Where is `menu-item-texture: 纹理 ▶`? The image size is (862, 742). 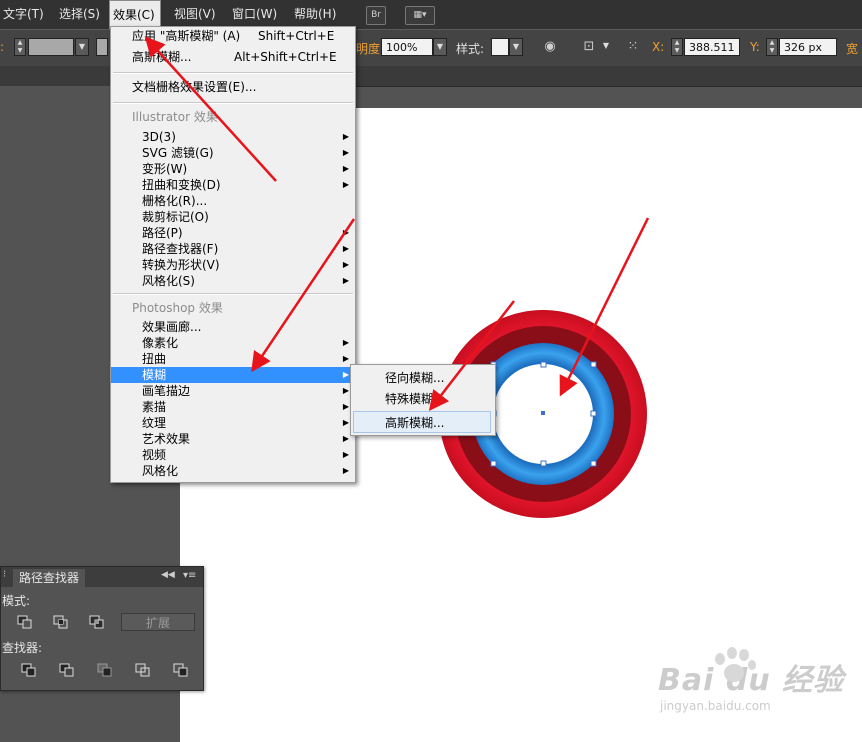 menu-item-texture: 纹理 ▶ is located at coordinates (233, 423).